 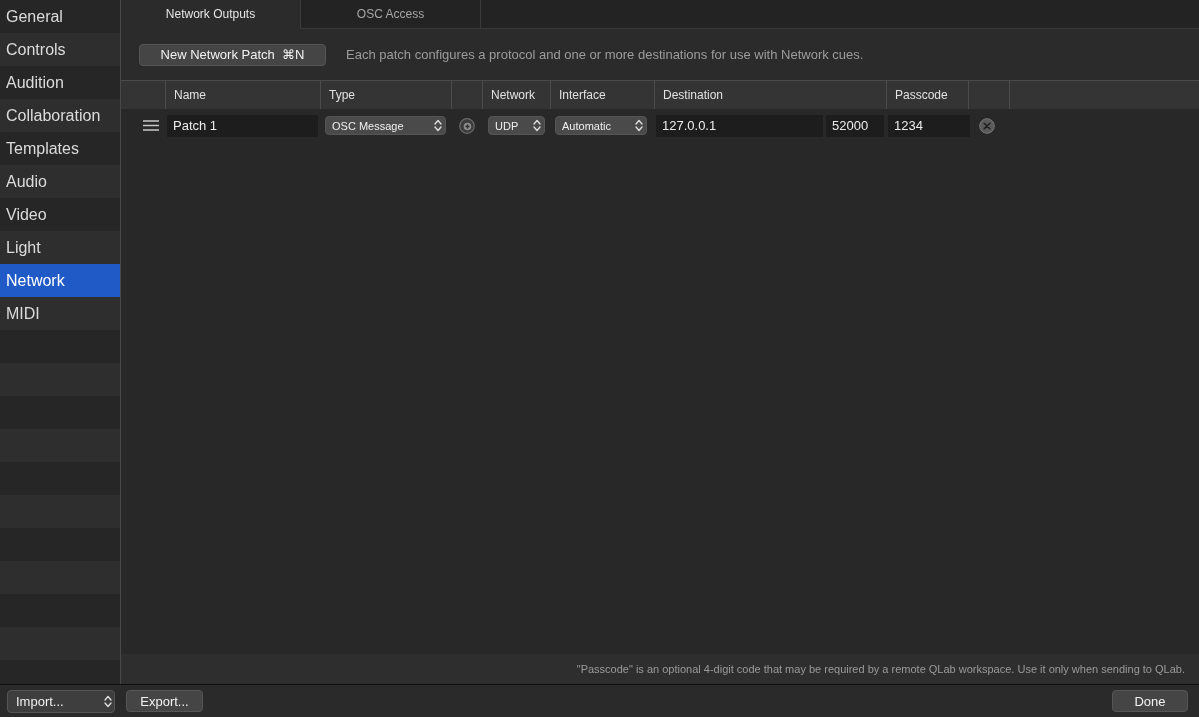 What do you see at coordinates (516, 125) in the screenshot?
I see `network-select: UDP` at bounding box center [516, 125].